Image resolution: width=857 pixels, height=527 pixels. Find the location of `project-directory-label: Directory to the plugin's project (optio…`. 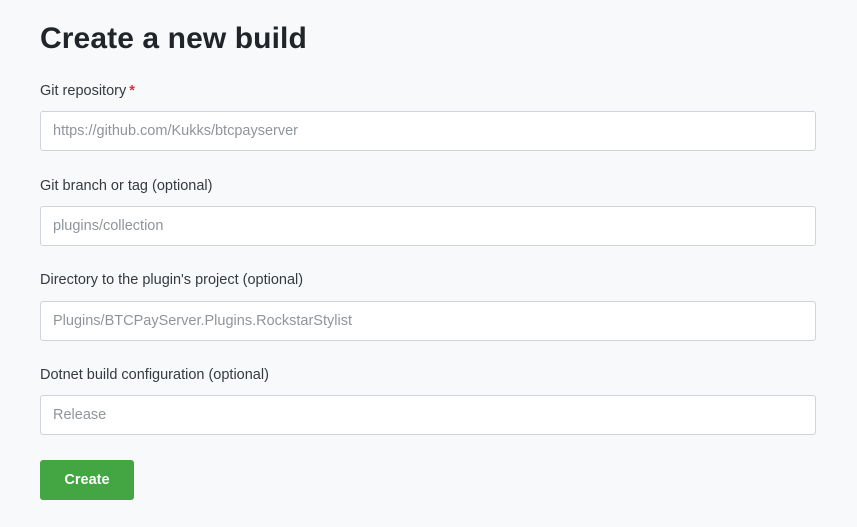

project-directory-label: Directory to the plugin's project (optio… is located at coordinates (172, 280).